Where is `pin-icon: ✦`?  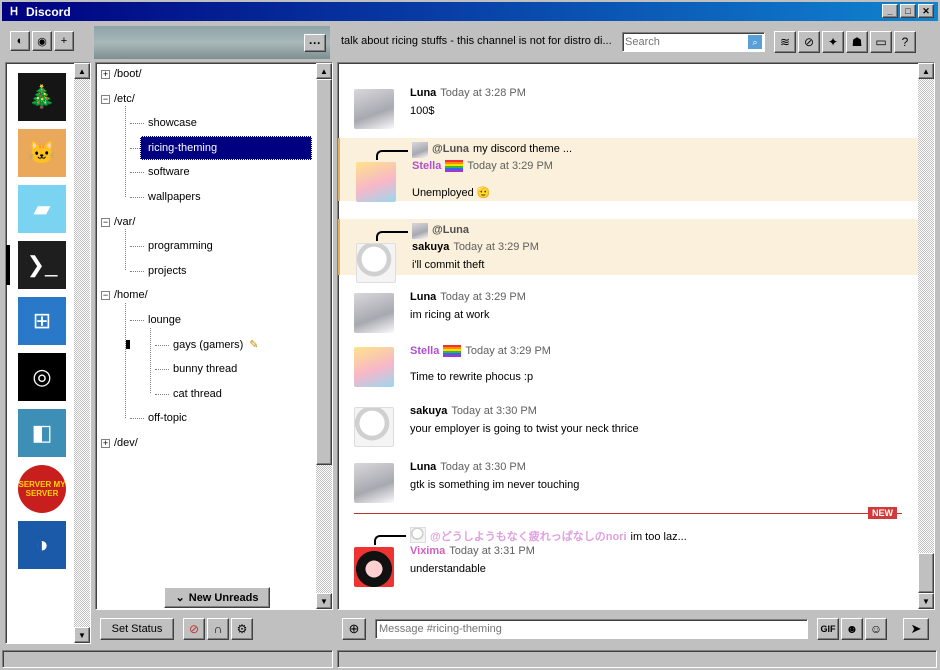
pin-icon: ✦ is located at coordinates (833, 42).